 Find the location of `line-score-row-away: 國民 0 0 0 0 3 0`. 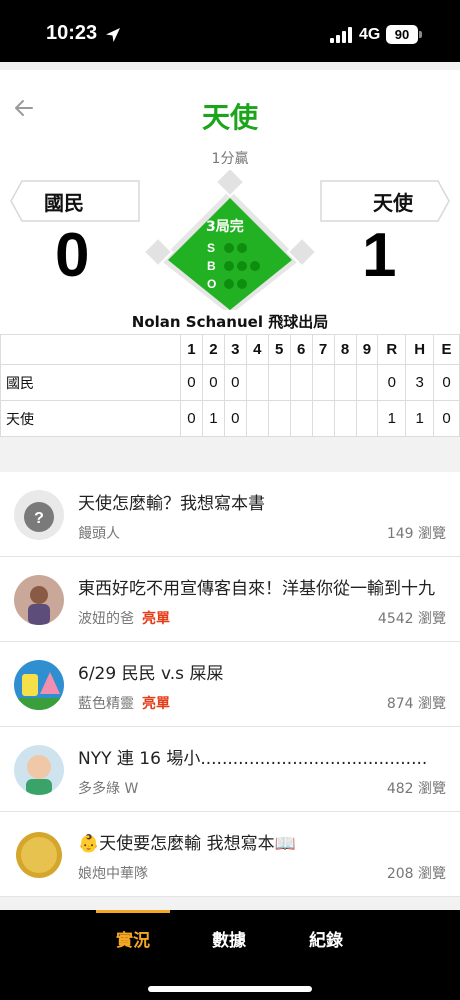

line-score-row-away: 國民 0 0 0 0 3 0 is located at coordinates (230, 382).